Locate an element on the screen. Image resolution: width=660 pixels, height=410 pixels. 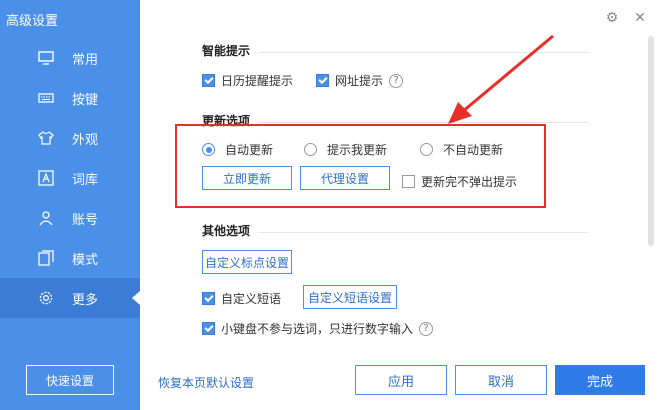
url-tip-label: 网址提示 is located at coordinates (359, 81).